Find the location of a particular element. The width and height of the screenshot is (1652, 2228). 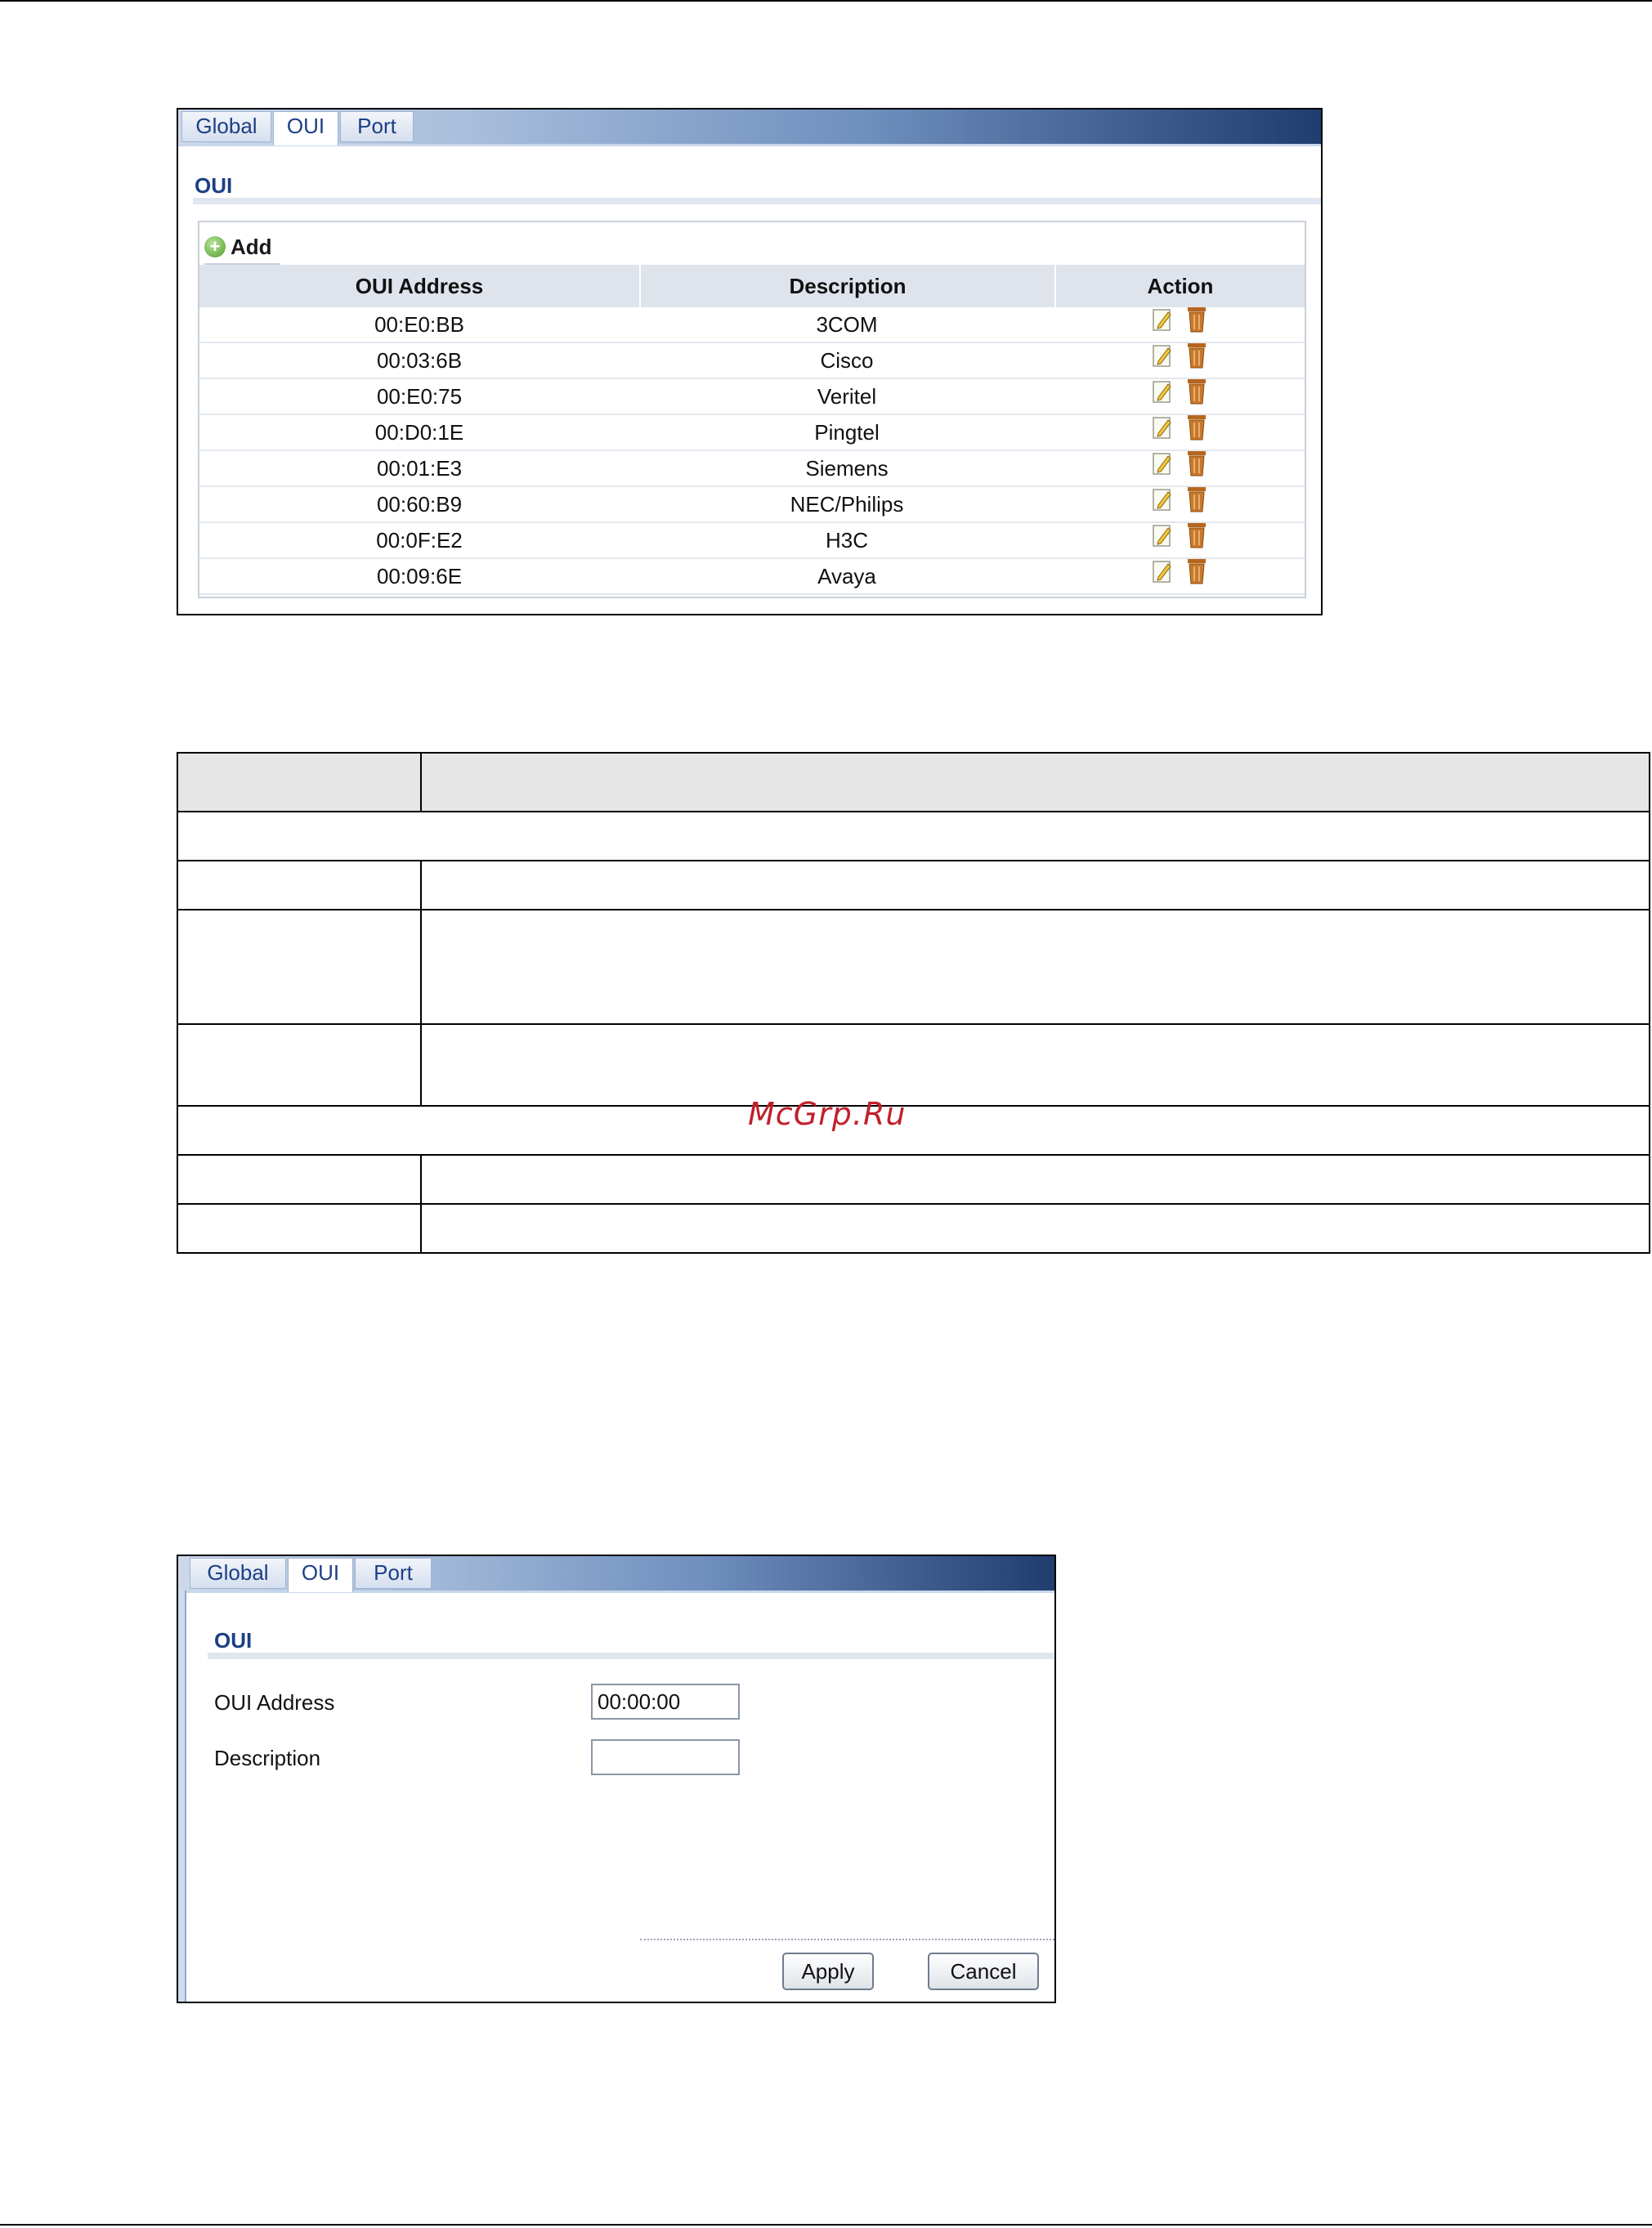

description-cell: Cisco is located at coordinates (847, 360).